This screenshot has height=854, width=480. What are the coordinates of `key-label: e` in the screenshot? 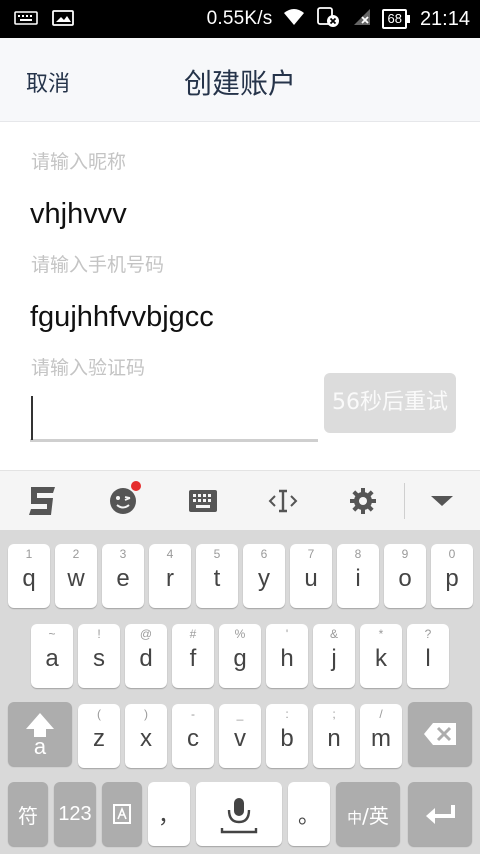 It's located at (123, 578).